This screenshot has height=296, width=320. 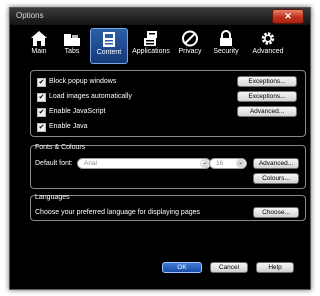 What do you see at coordinates (182, 267) in the screenshot?
I see `ok-button: OK` at bounding box center [182, 267].